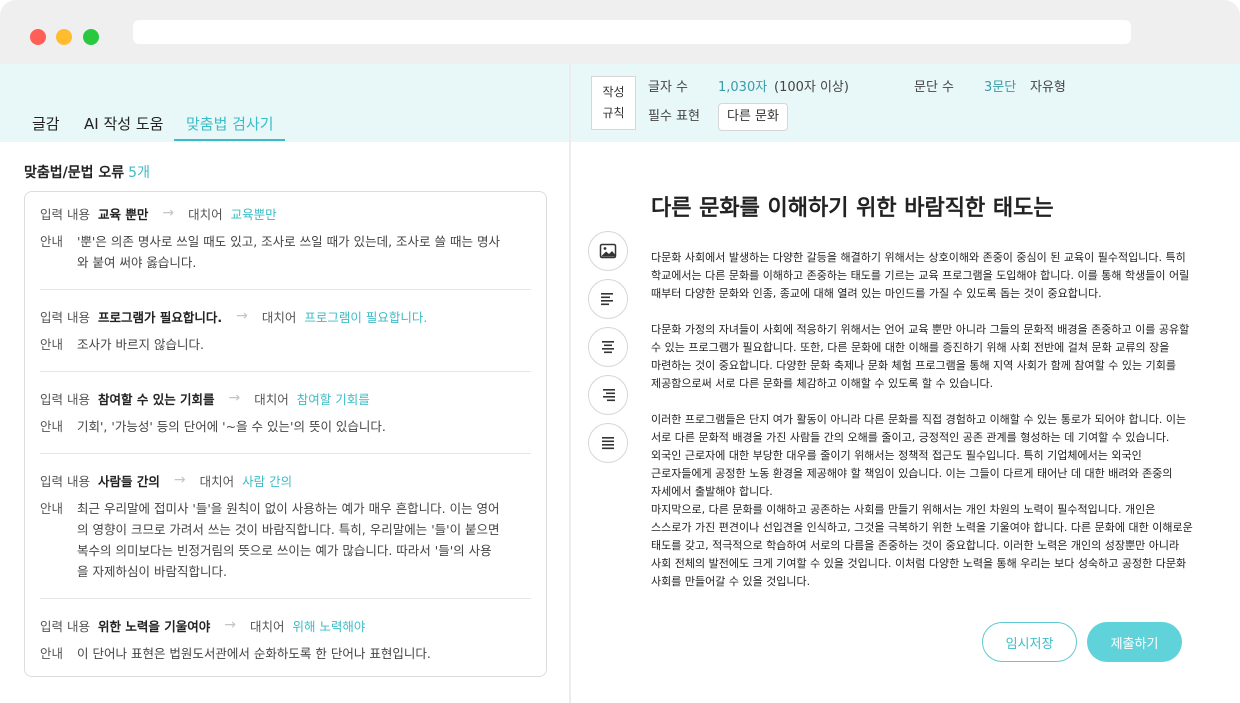 The image size is (1240, 703). Describe the element at coordinates (38, 37) in the screenshot. I see `close-window-button` at that location.